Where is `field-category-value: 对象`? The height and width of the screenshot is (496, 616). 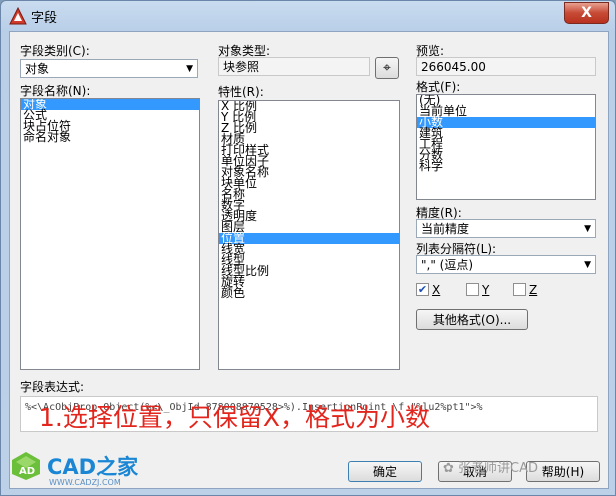 field-category-value: 对象 is located at coordinates (37, 69).